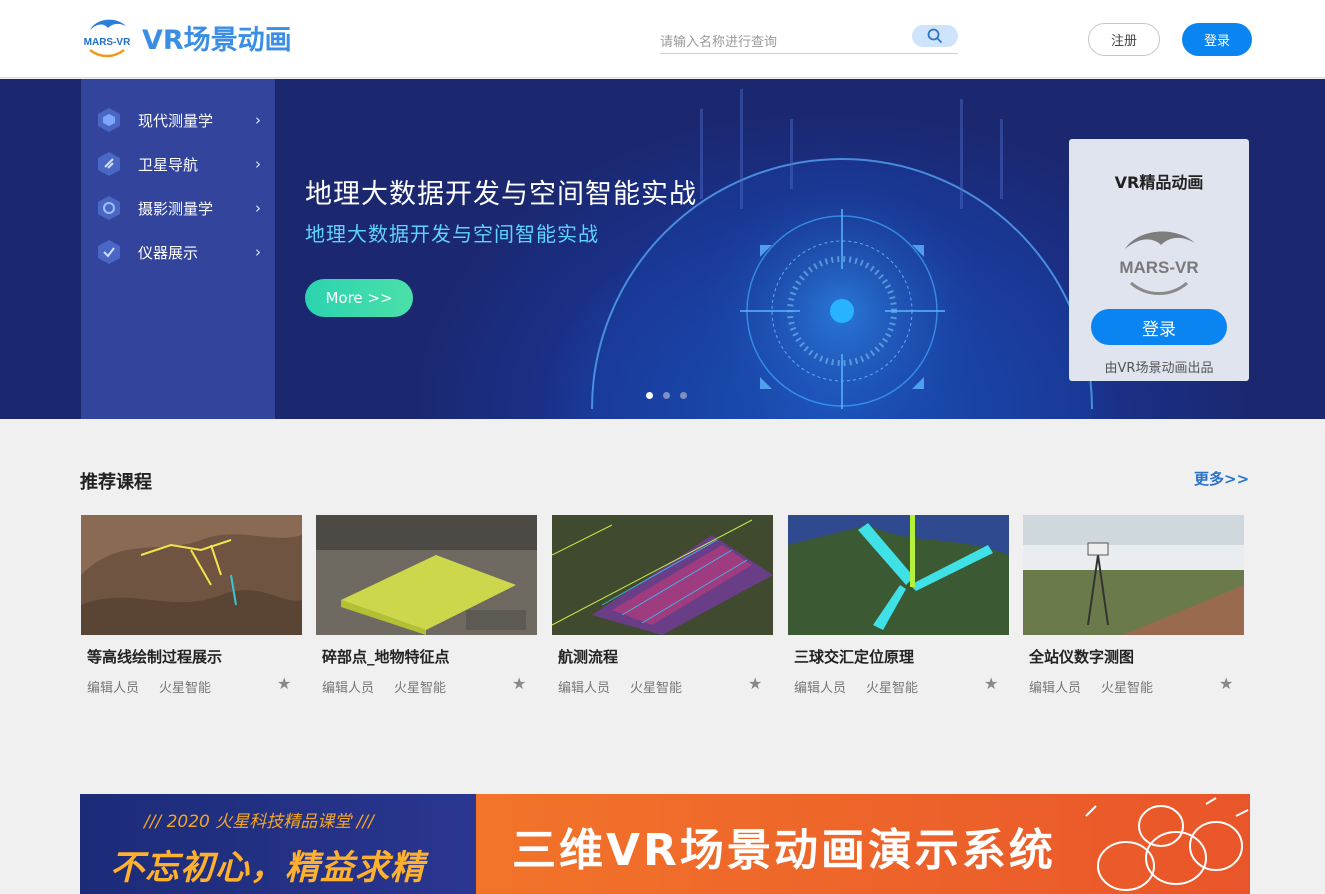 The width and height of the screenshot is (1325, 894). I want to click on more-button: More >>, so click(359, 298).